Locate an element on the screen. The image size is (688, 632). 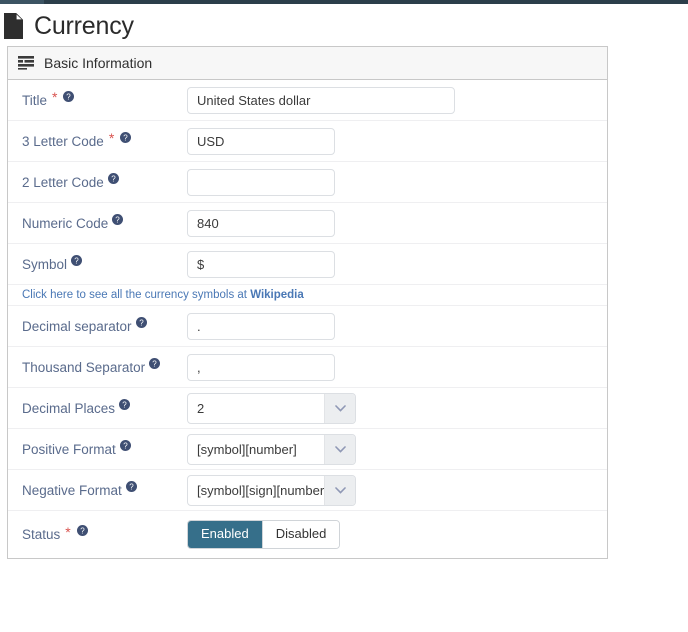
form-row-thousand-separator: Thousand Separator ? is located at coordinates (307, 367).